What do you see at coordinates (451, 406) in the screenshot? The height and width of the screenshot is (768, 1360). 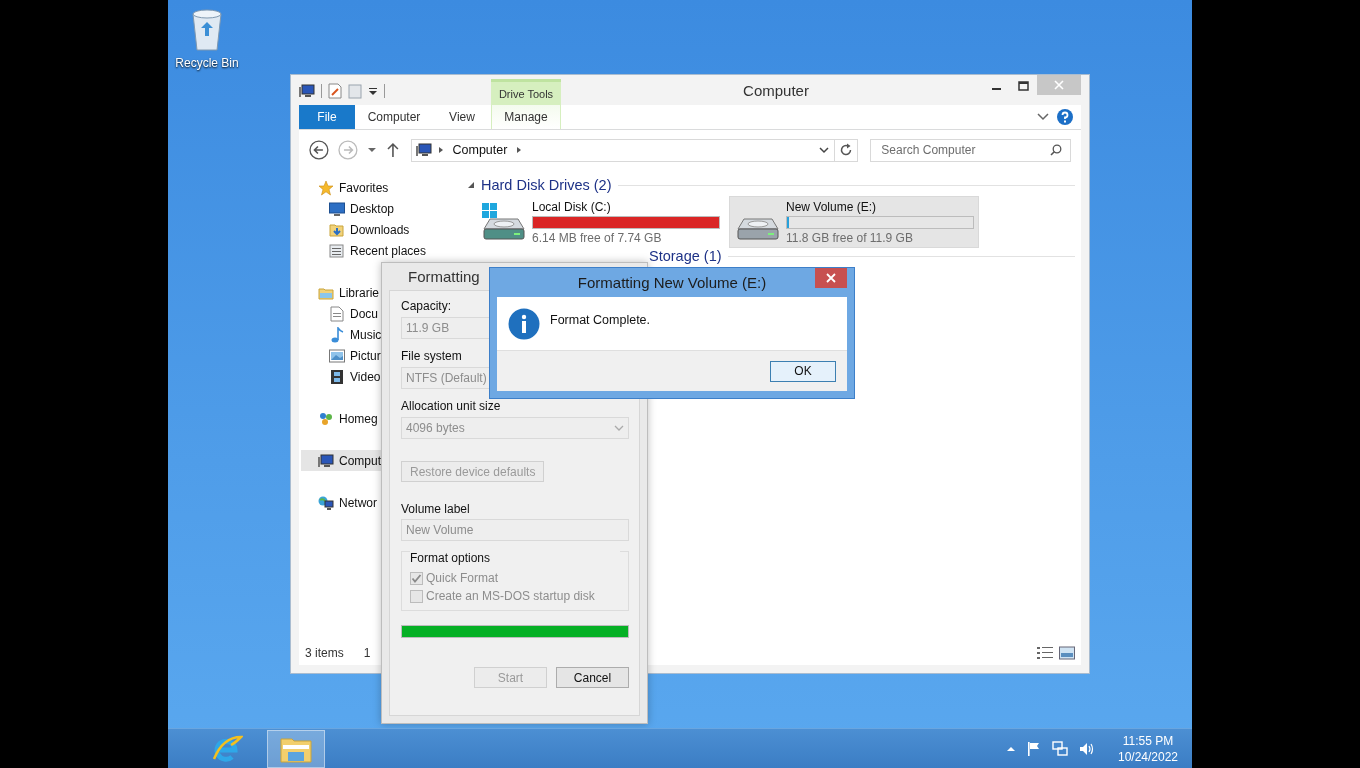 I see `field-label: Allocation unit size` at bounding box center [451, 406].